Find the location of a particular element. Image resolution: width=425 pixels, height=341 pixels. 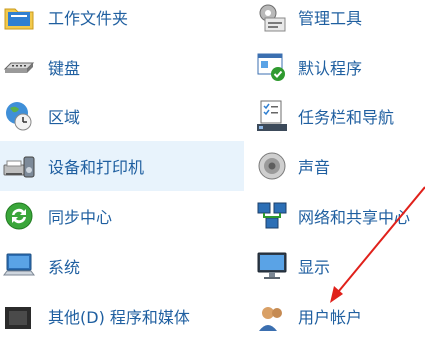

item-other-media: 其他(D) 程序和媒体 is located at coordinates (122, 316).